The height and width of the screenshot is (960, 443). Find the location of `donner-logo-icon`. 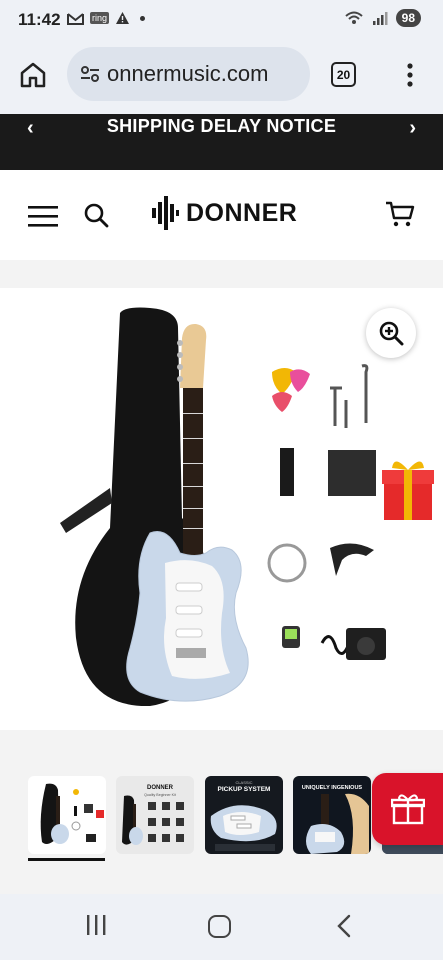

donner-logo-icon is located at coordinates (165, 213).